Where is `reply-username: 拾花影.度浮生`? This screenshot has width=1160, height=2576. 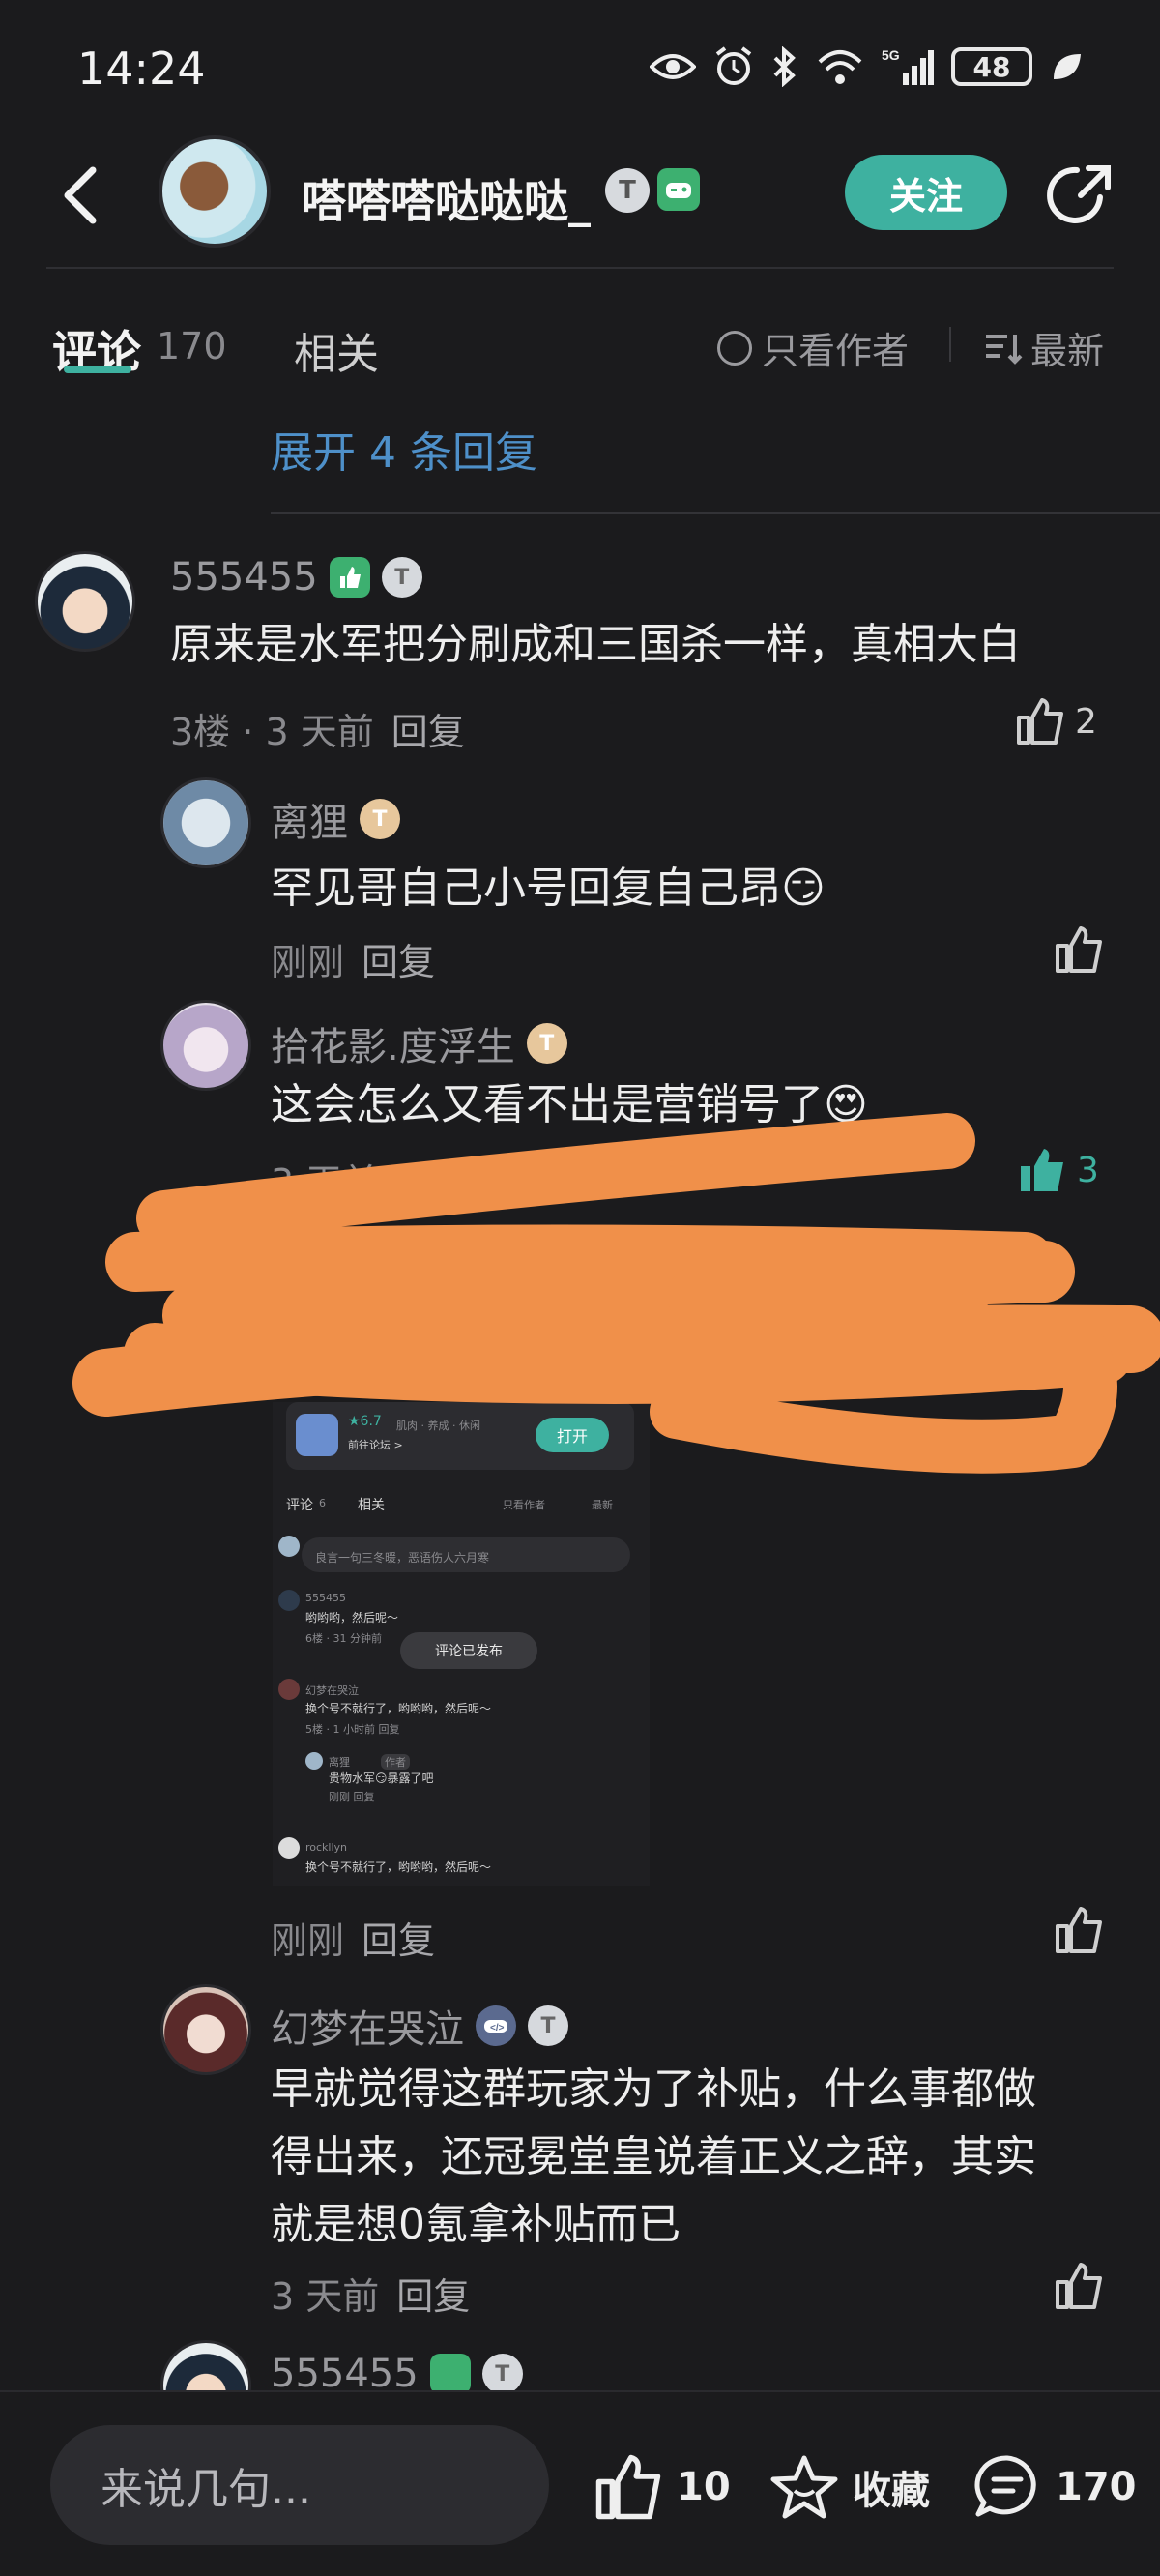
reply-username: 拾花影.度浮生 is located at coordinates (393, 1047).